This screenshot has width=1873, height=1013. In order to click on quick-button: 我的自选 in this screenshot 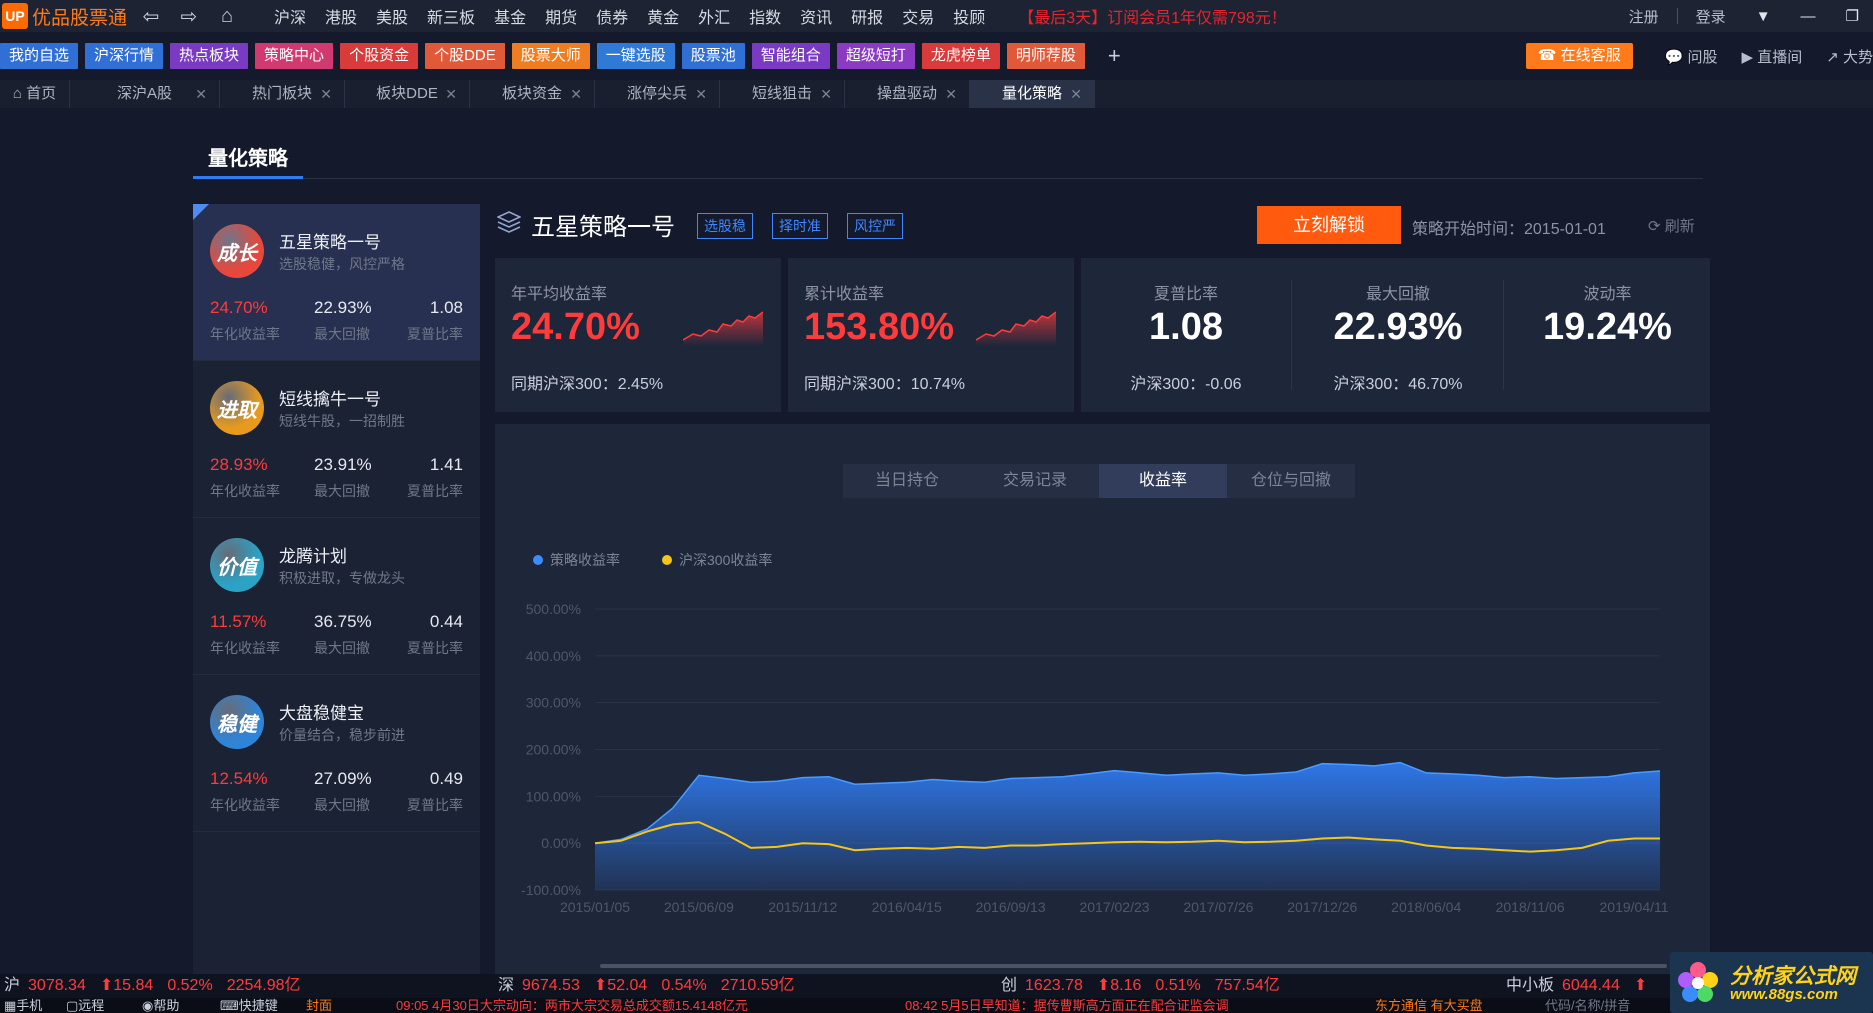, I will do `click(39, 56)`.